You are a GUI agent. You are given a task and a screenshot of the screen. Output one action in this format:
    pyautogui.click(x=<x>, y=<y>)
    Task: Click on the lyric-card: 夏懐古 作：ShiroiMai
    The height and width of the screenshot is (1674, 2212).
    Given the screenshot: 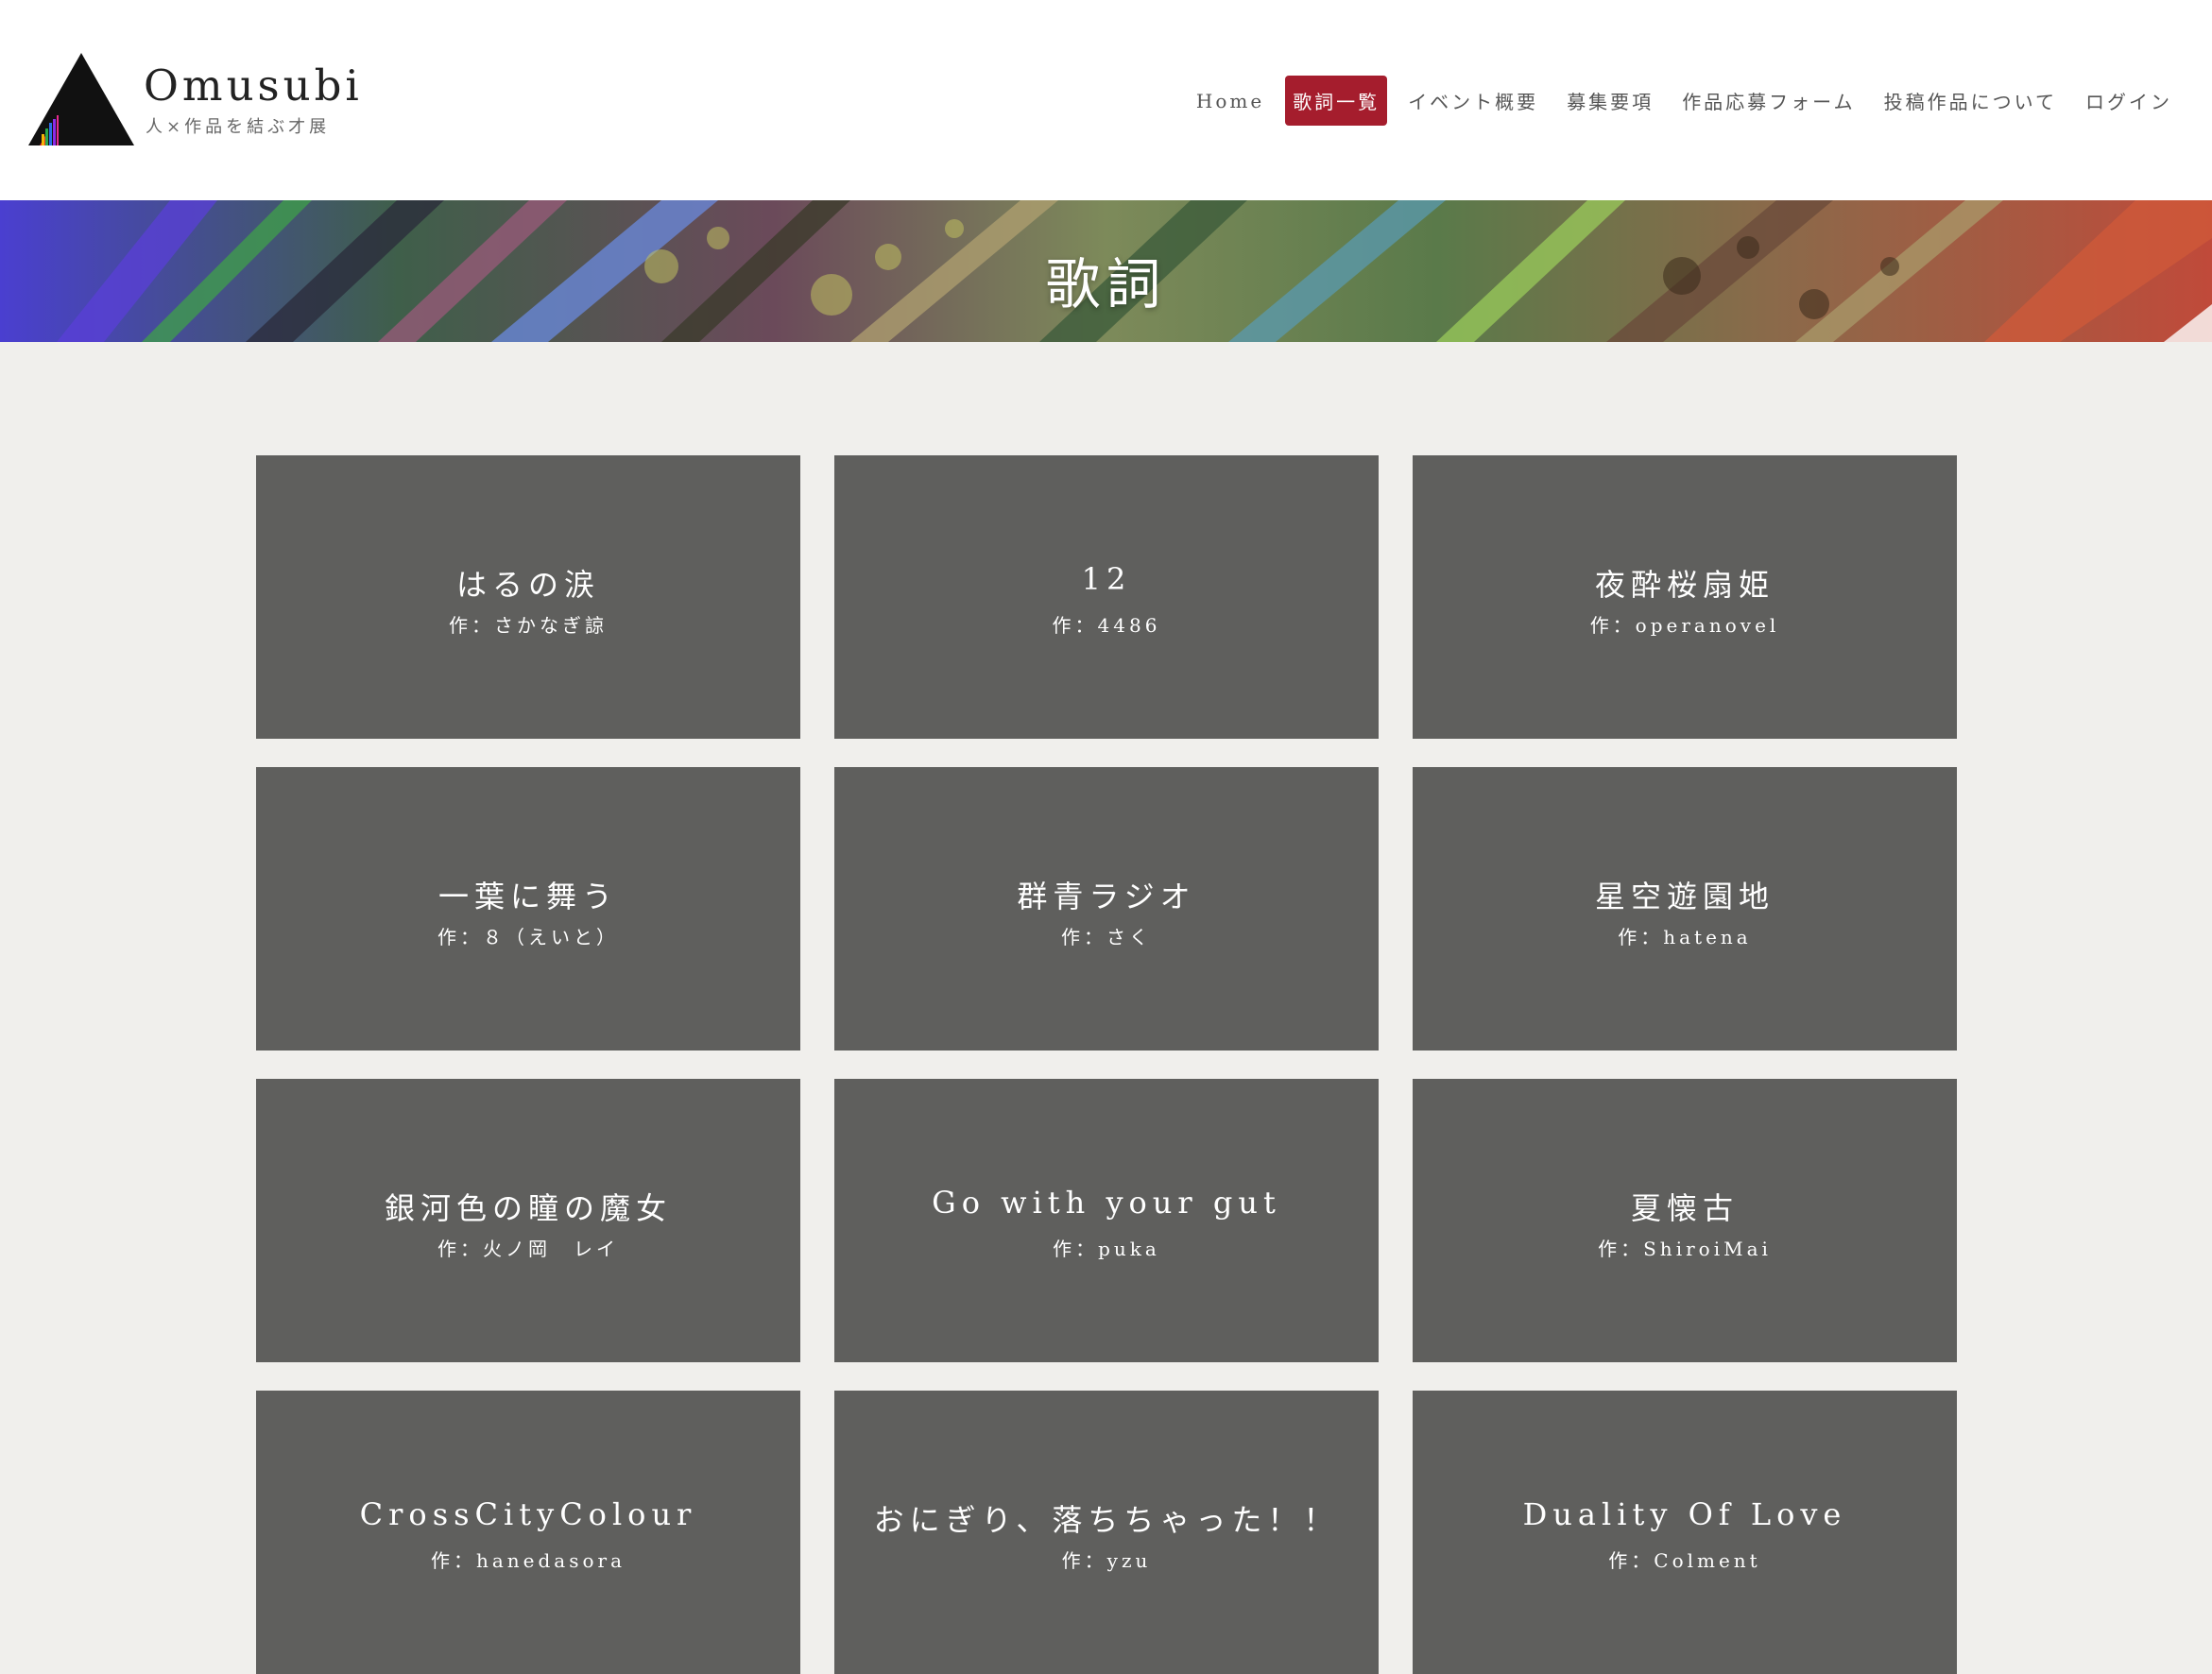 What is the action you would take?
    pyautogui.click(x=1685, y=1220)
    